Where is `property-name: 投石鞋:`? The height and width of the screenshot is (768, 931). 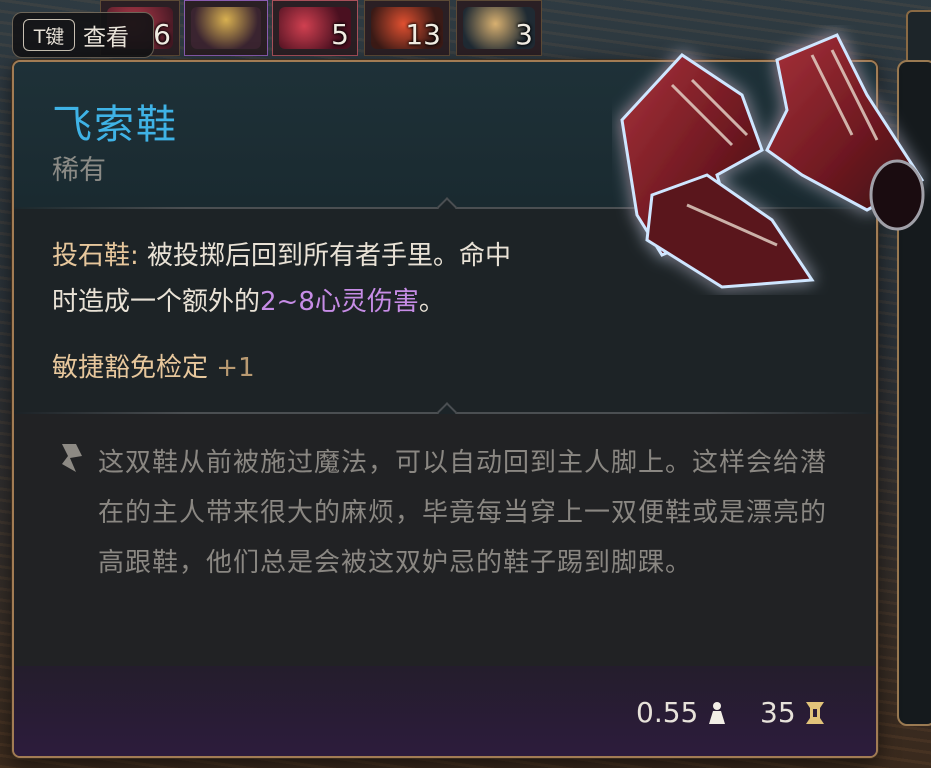 property-name: 投石鞋: is located at coordinates (95, 256).